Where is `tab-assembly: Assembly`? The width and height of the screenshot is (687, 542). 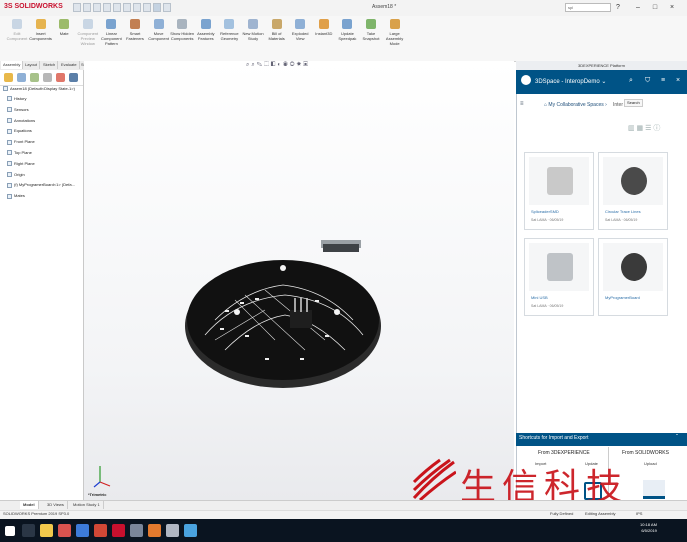 tab-assembly: Assembly is located at coordinates (12, 65).